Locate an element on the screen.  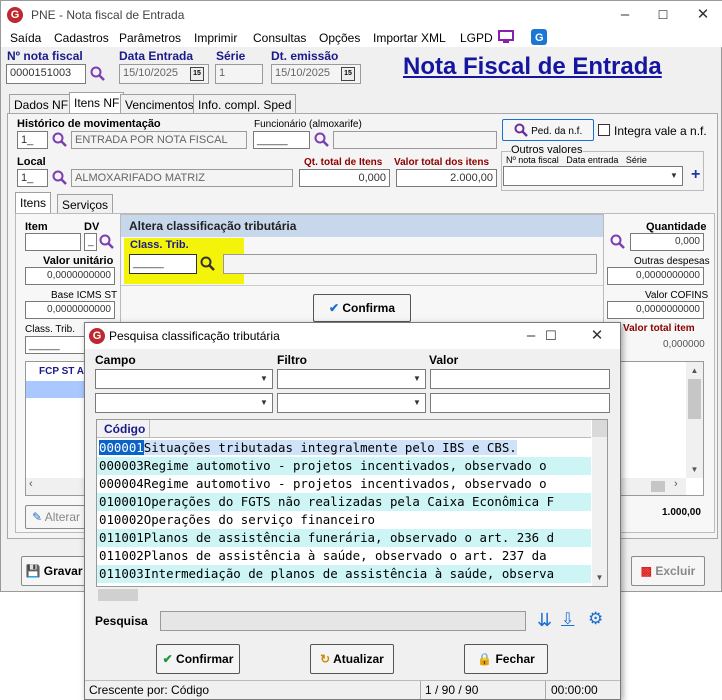
fechar-button: 🔒 Fechar is located at coordinates (506, 659).